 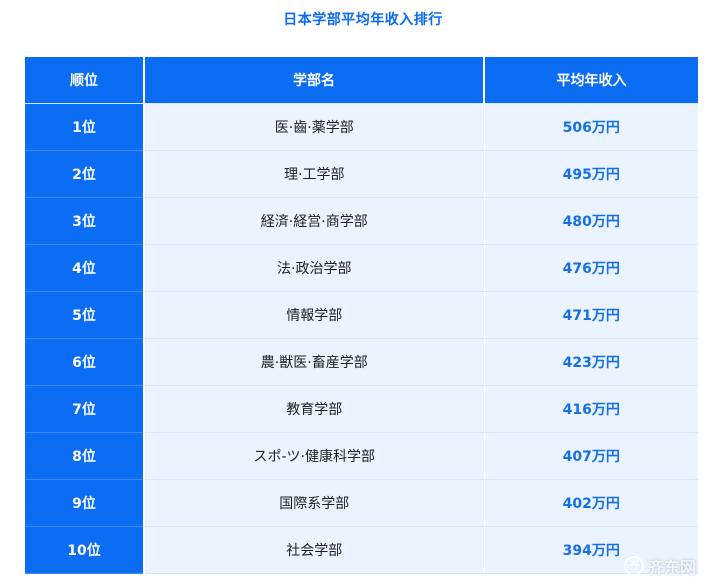 What do you see at coordinates (85, 80) in the screenshot?
I see `column-header-rank: 顺位` at bounding box center [85, 80].